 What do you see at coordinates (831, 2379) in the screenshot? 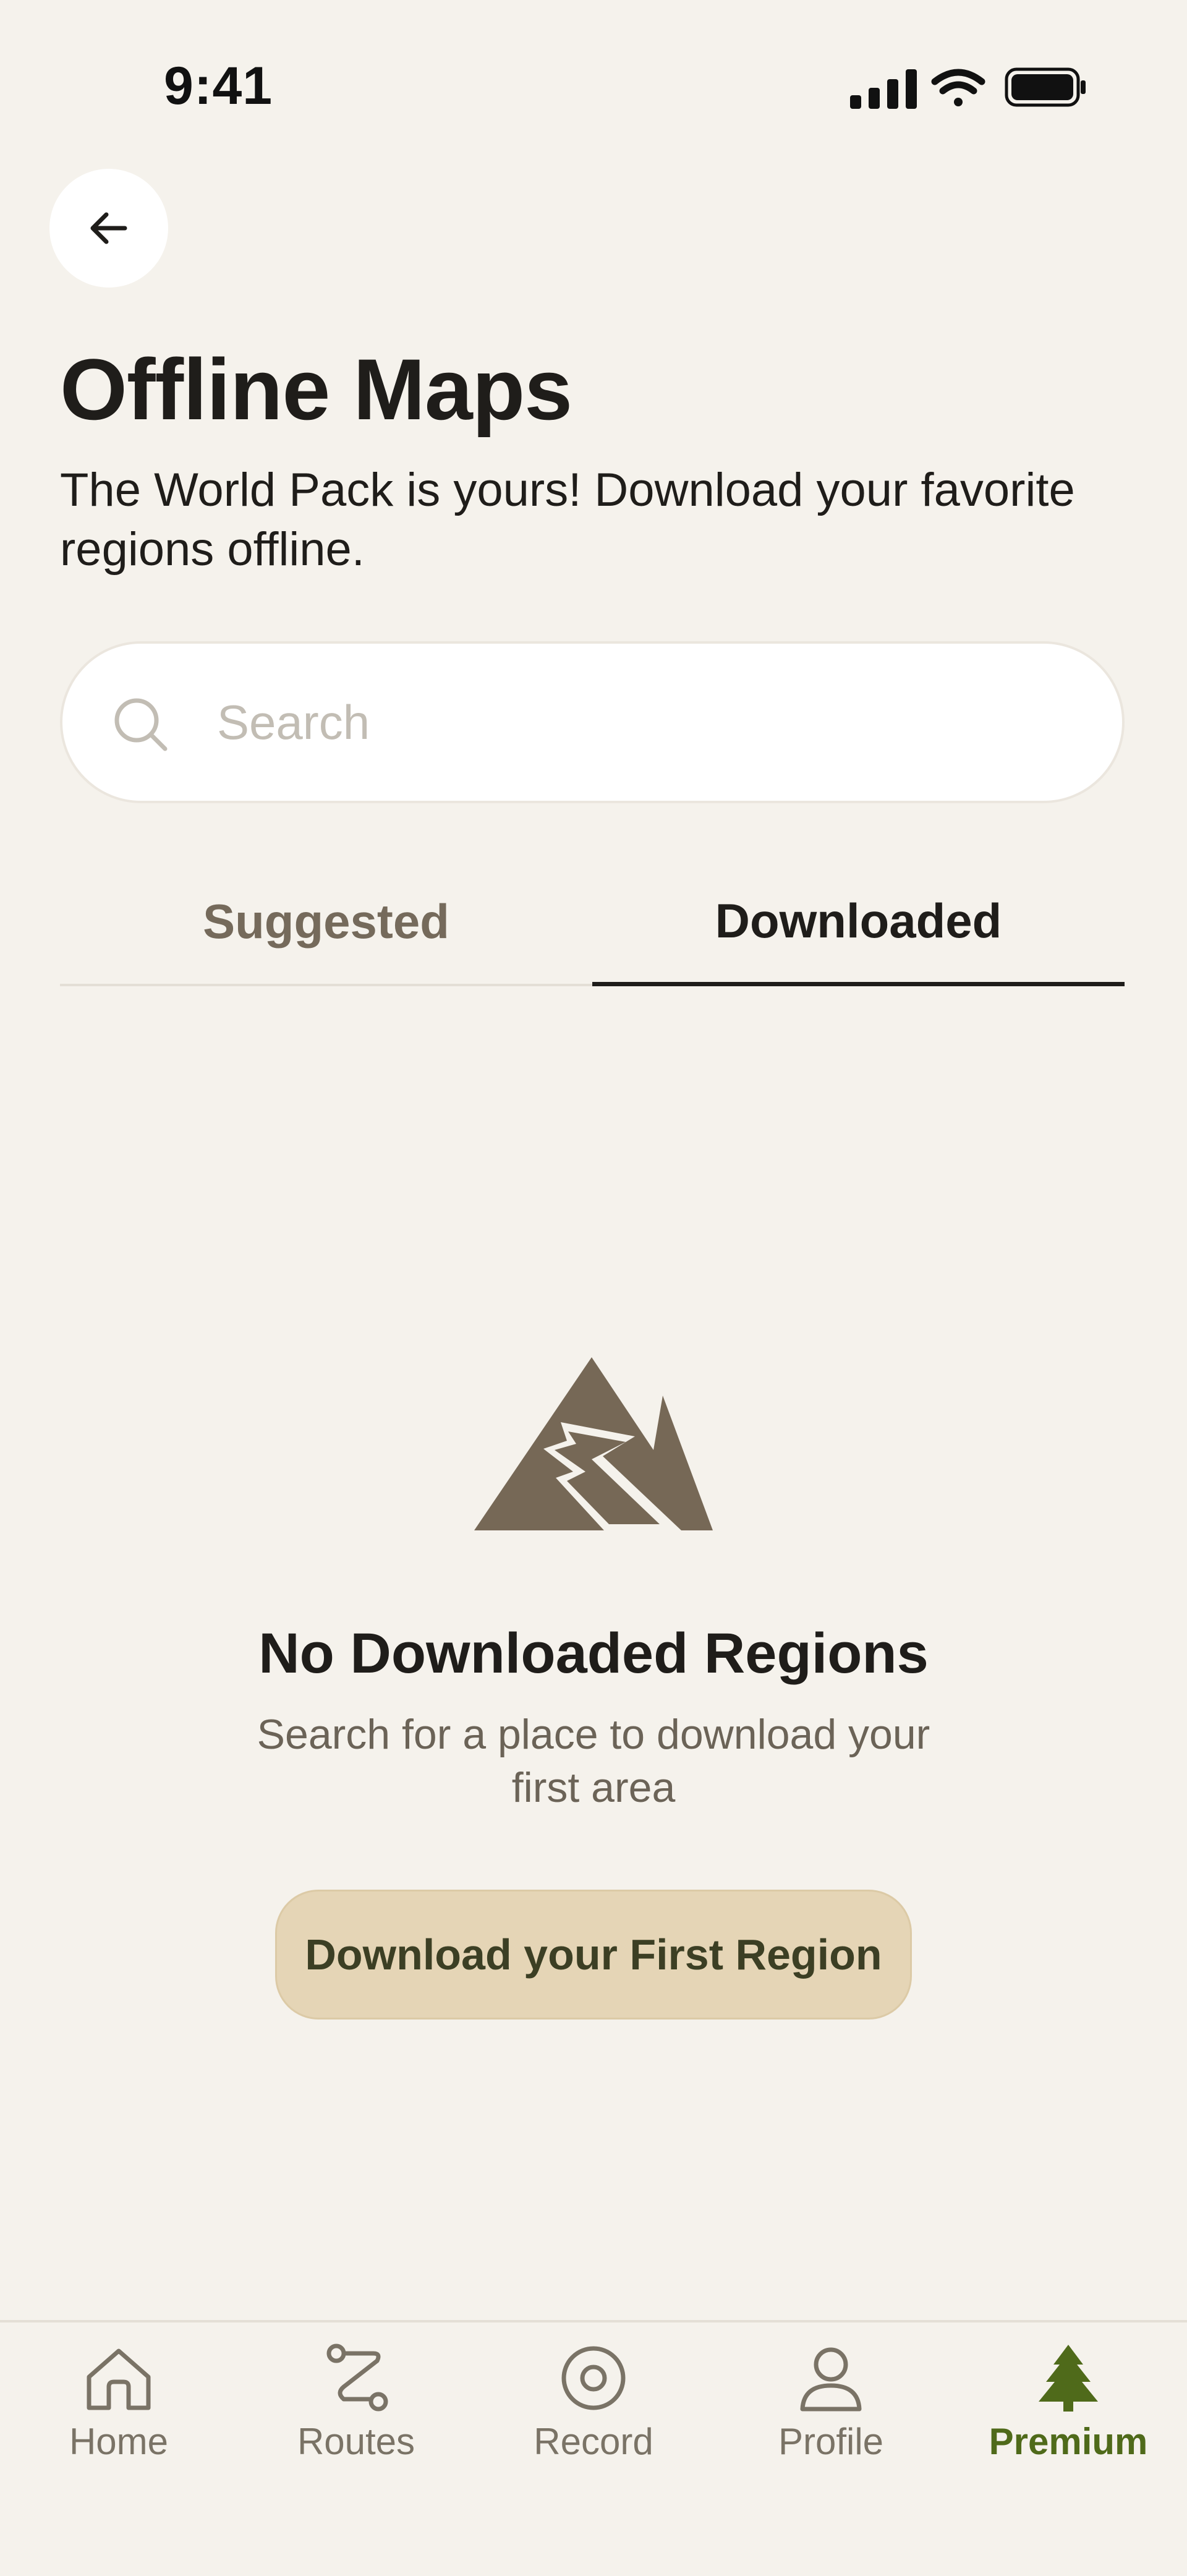
I see `person-icon` at bounding box center [831, 2379].